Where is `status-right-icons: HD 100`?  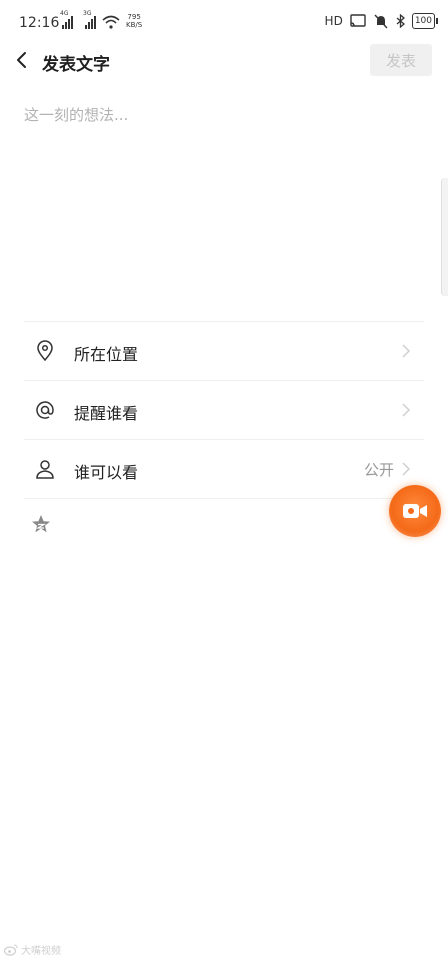 status-right-icons: HD 100 is located at coordinates (381, 21).